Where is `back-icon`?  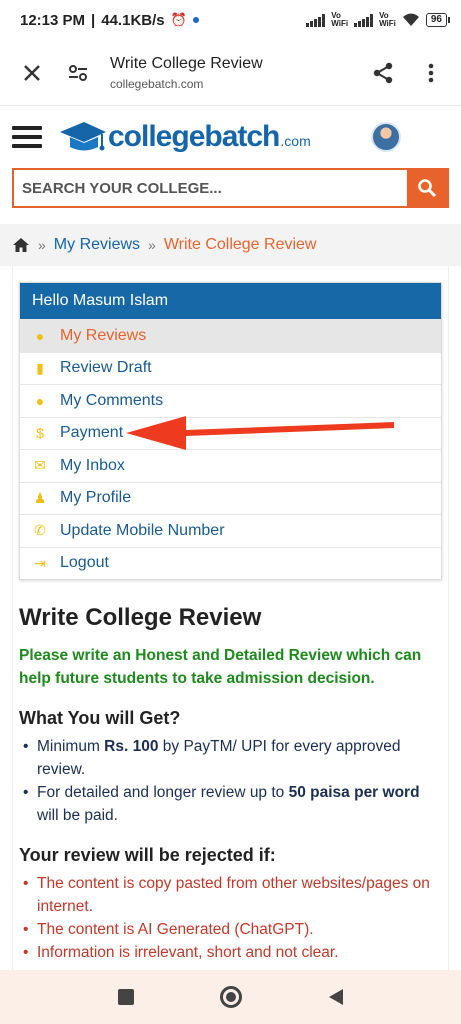 back-icon is located at coordinates (336, 997).